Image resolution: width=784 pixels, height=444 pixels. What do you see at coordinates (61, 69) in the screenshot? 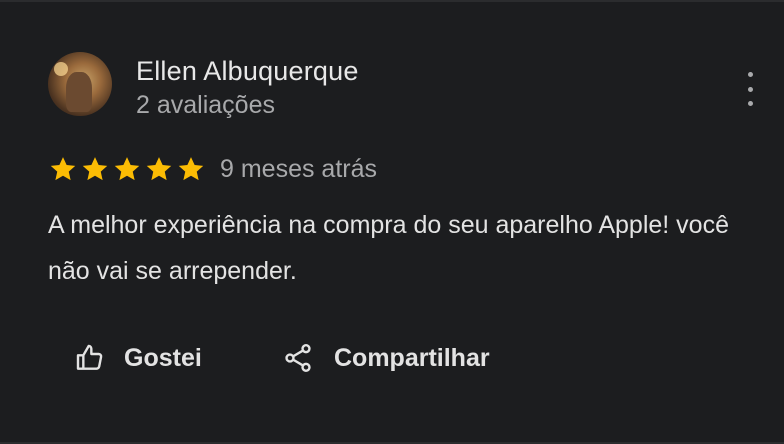
I see `avatar-light` at bounding box center [61, 69].